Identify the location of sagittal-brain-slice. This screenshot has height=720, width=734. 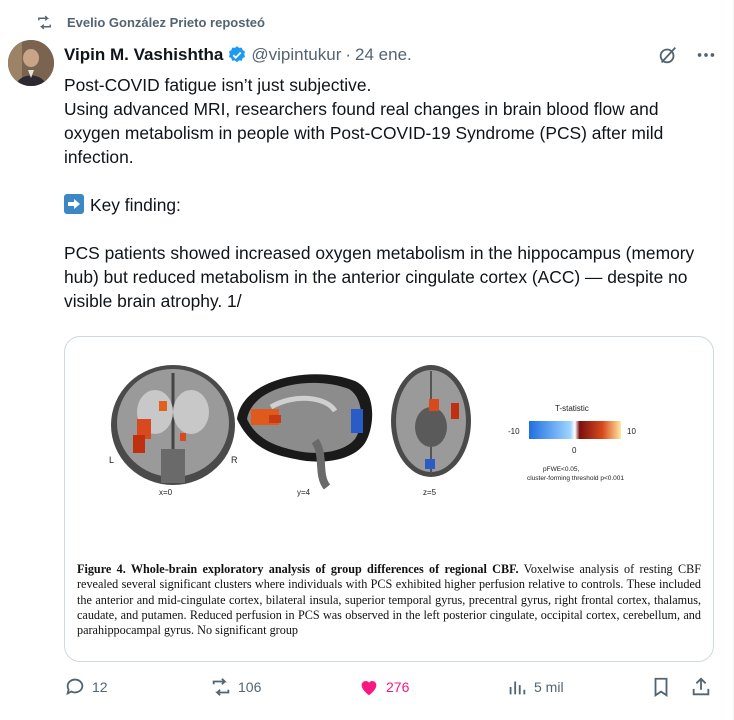
(305, 432).